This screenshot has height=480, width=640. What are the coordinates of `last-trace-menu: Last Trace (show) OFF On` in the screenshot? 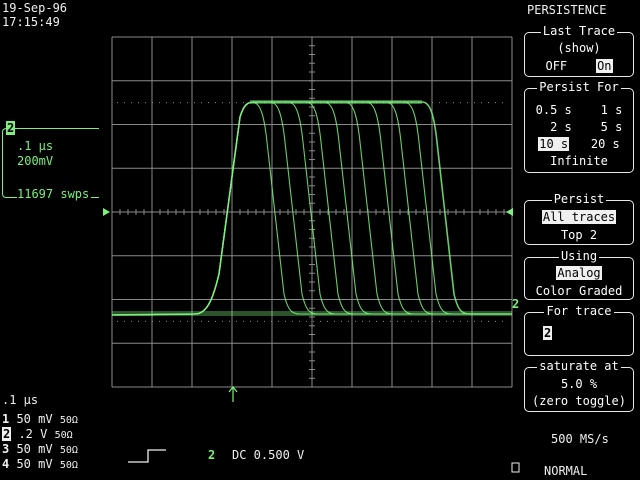 It's located at (579, 50).